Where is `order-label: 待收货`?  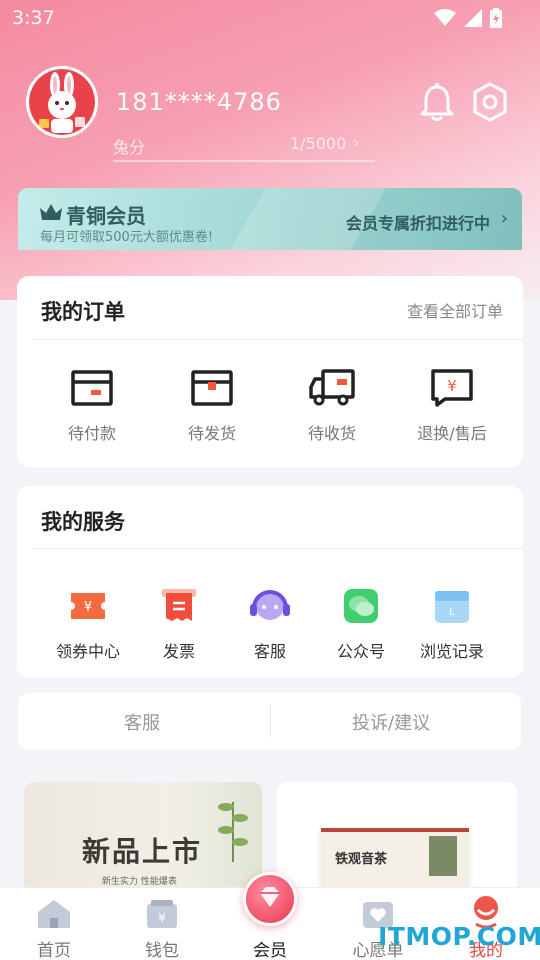
order-label: 待收货 is located at coordinates (331, 433).